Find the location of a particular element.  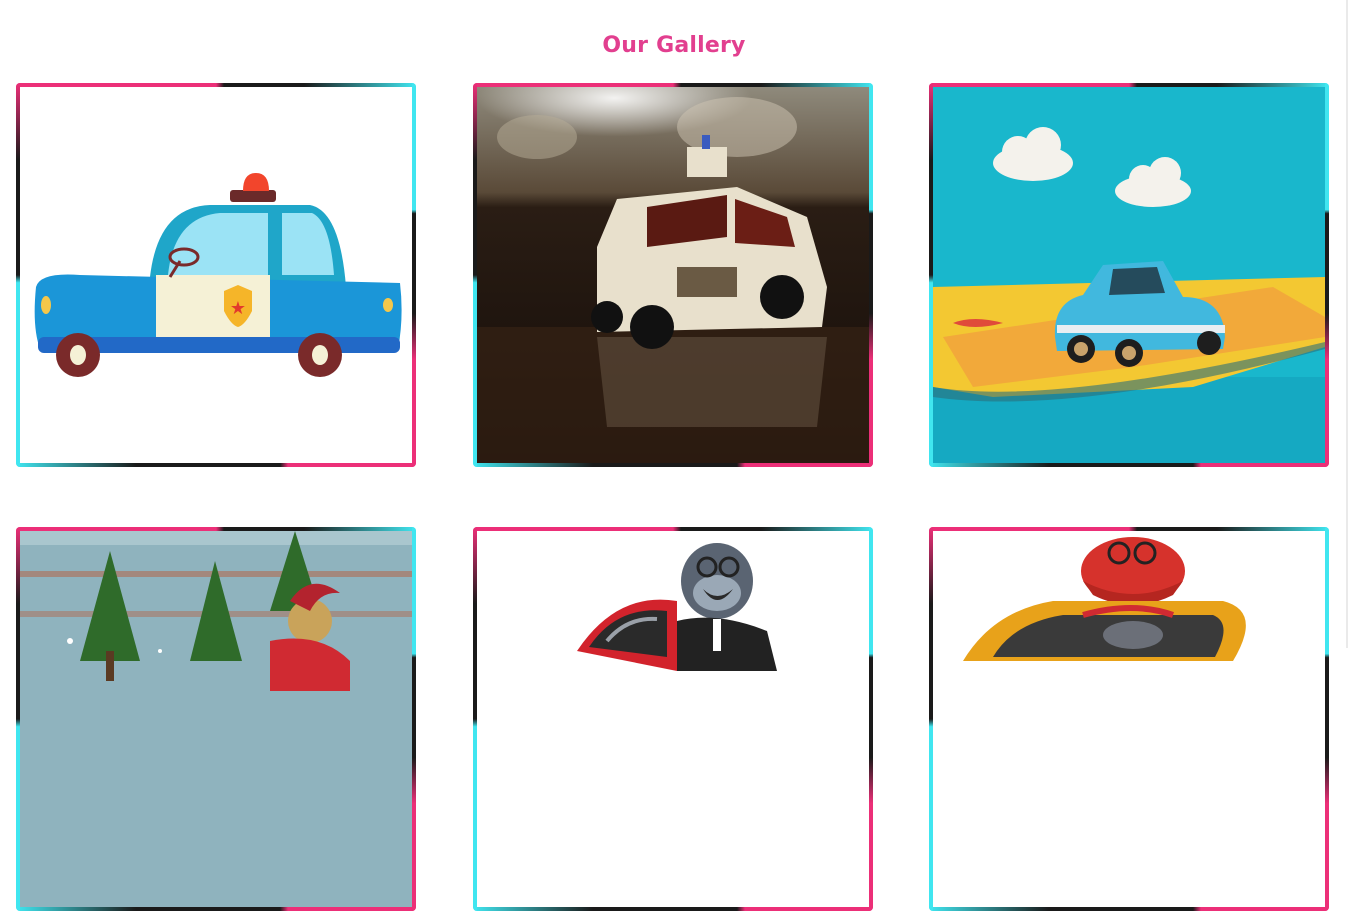

gallery-item-dinosaur-driver is located at coordinates (1129, 719).